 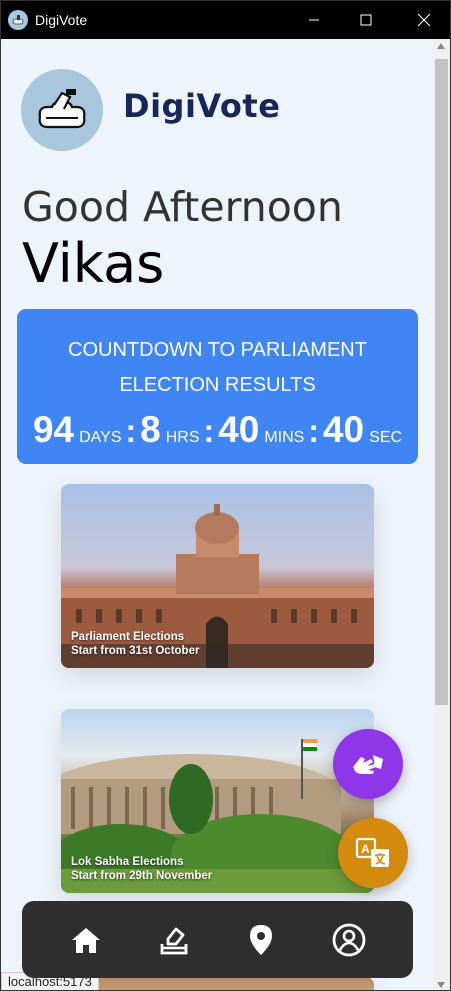 What do you see at coordinates (128, 637) in the screenshot?
I see `card-title: Parliament Elections` at bounding box center [128, 637].